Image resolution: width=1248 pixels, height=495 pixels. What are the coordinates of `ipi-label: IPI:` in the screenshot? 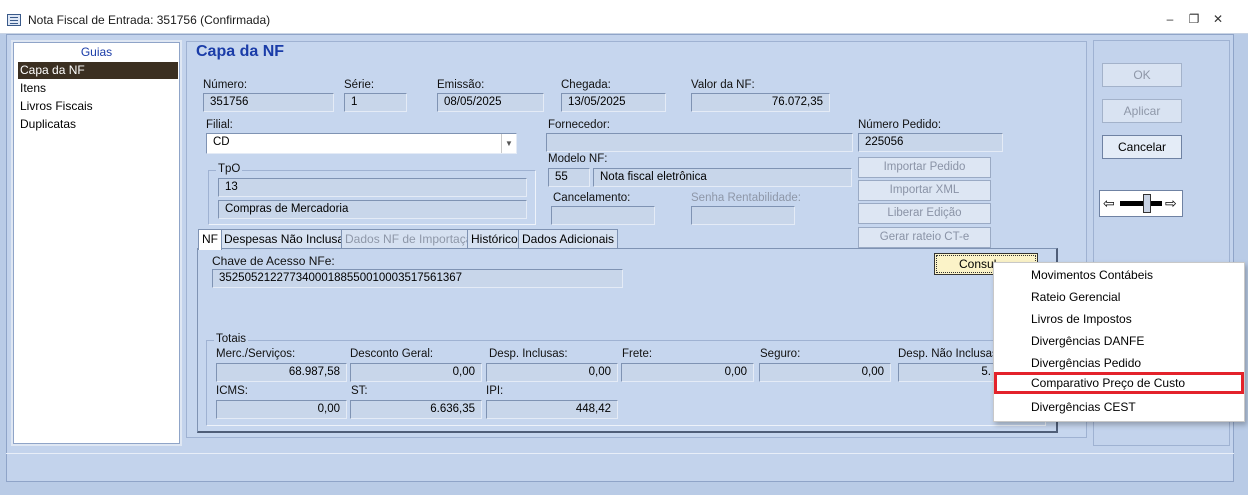 It's located at (495, 391).